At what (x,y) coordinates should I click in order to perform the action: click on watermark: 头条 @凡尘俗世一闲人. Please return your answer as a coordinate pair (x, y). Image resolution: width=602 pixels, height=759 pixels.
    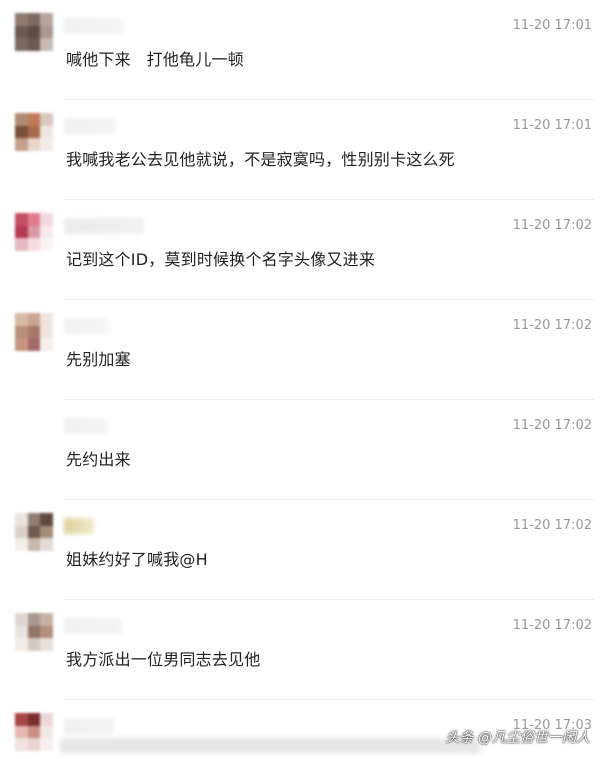
    Looking at the image, I should click on (517, 738).